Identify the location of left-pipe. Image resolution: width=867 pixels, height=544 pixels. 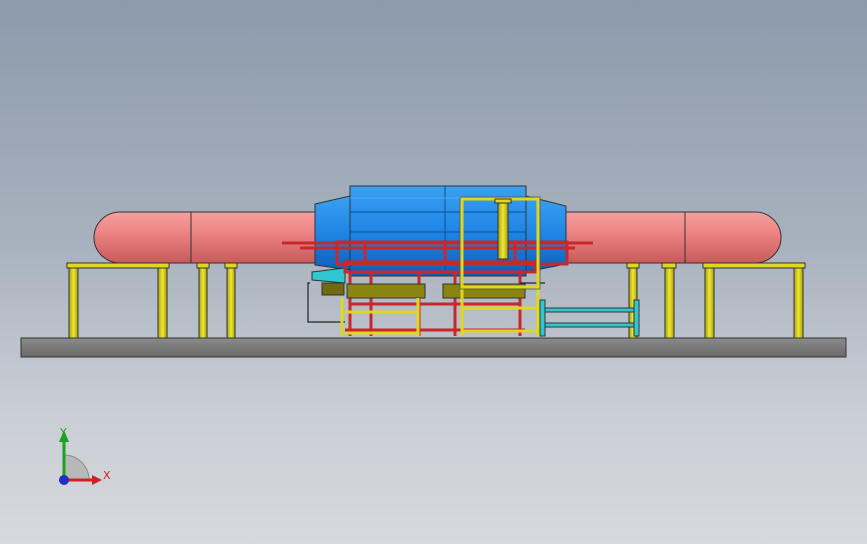
(204, 237).